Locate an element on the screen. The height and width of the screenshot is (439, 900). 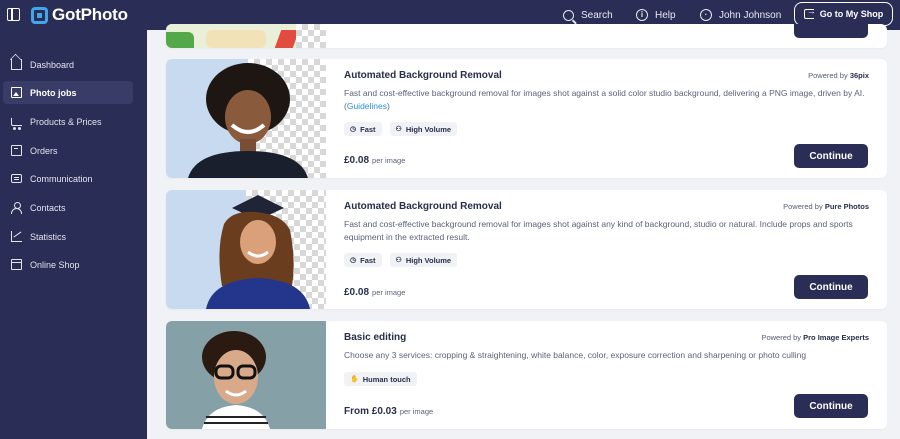
hand-icon: ✋ is located at coordinates (354, 379).